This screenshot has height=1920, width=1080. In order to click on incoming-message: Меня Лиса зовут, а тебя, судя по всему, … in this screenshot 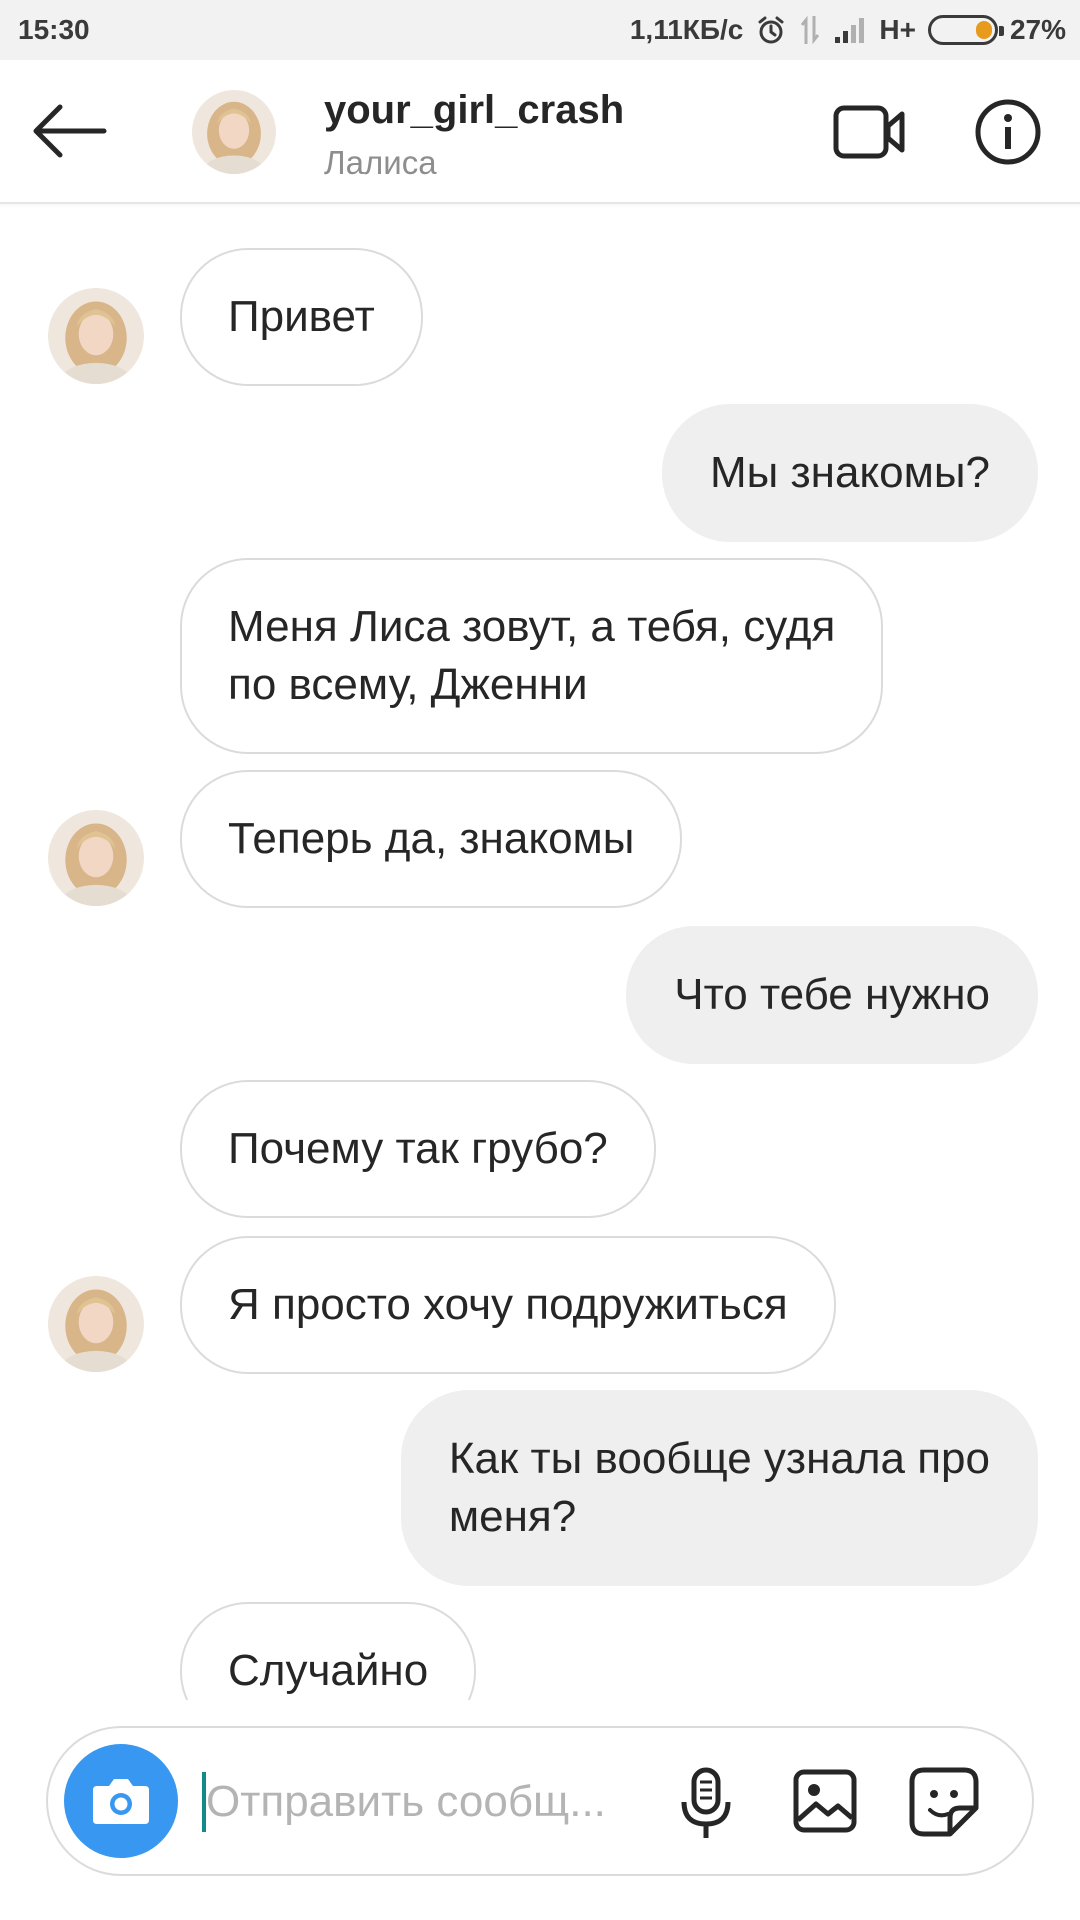, I will do `click(532, 656)`.